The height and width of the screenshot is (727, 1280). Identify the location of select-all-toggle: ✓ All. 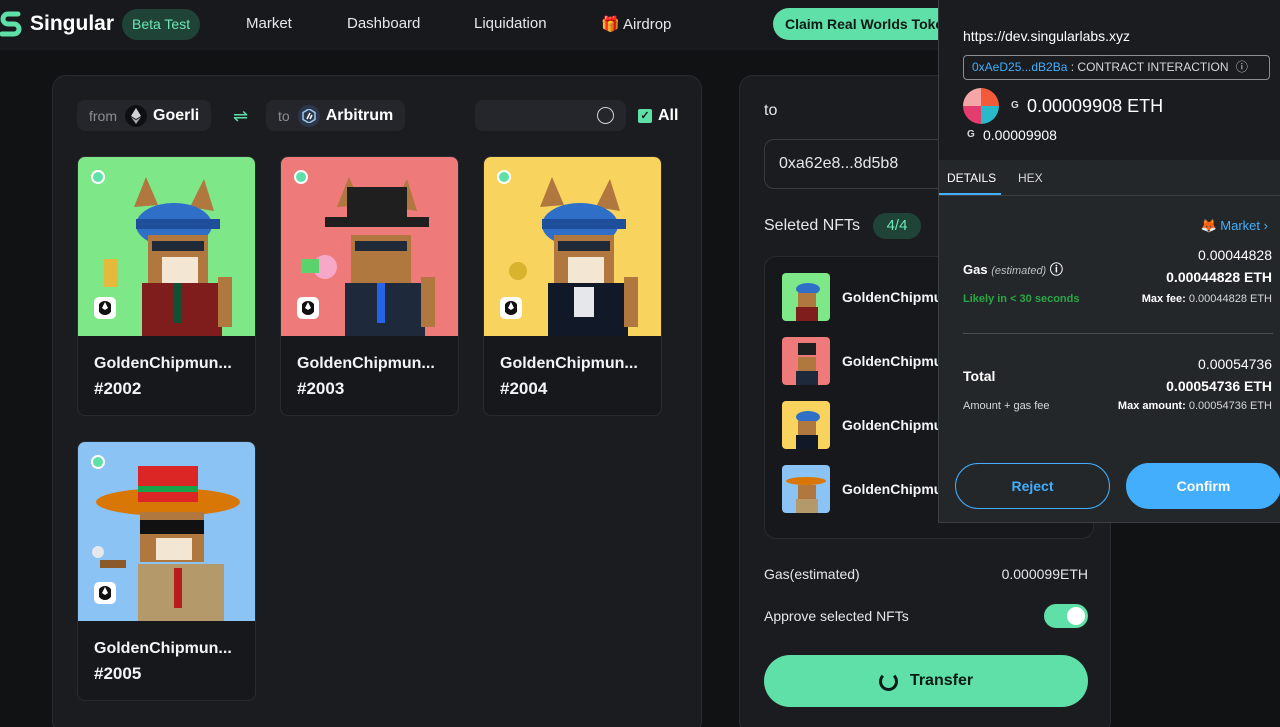
(658, 116).